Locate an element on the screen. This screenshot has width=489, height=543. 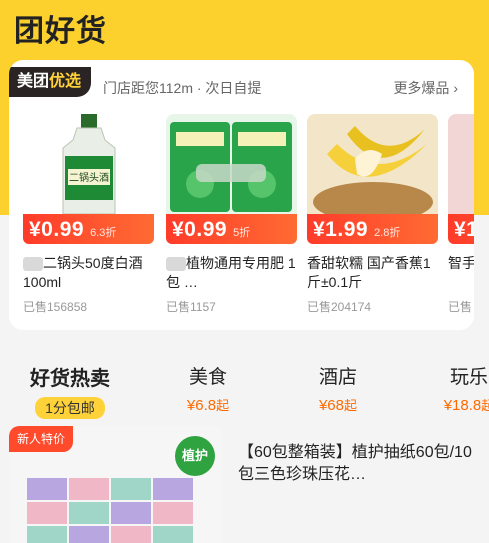
sold-count: 已售1157 is located at coordinates (191, 307).